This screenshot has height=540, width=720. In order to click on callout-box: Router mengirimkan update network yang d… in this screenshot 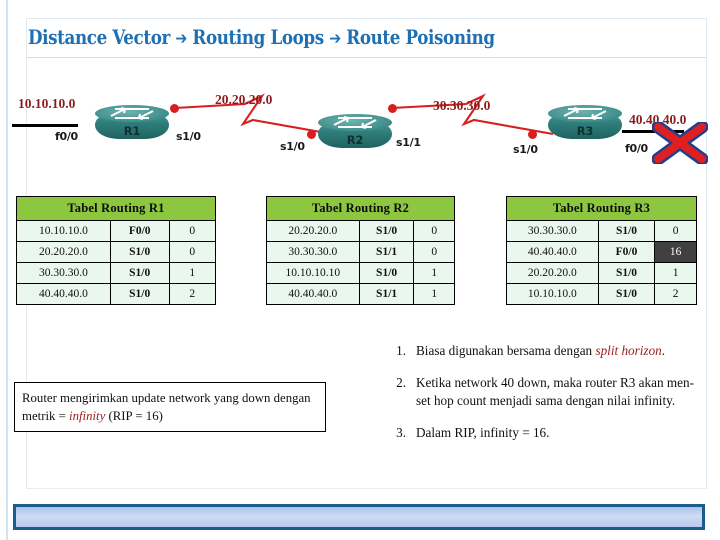, I will do `click(170, 407)`.